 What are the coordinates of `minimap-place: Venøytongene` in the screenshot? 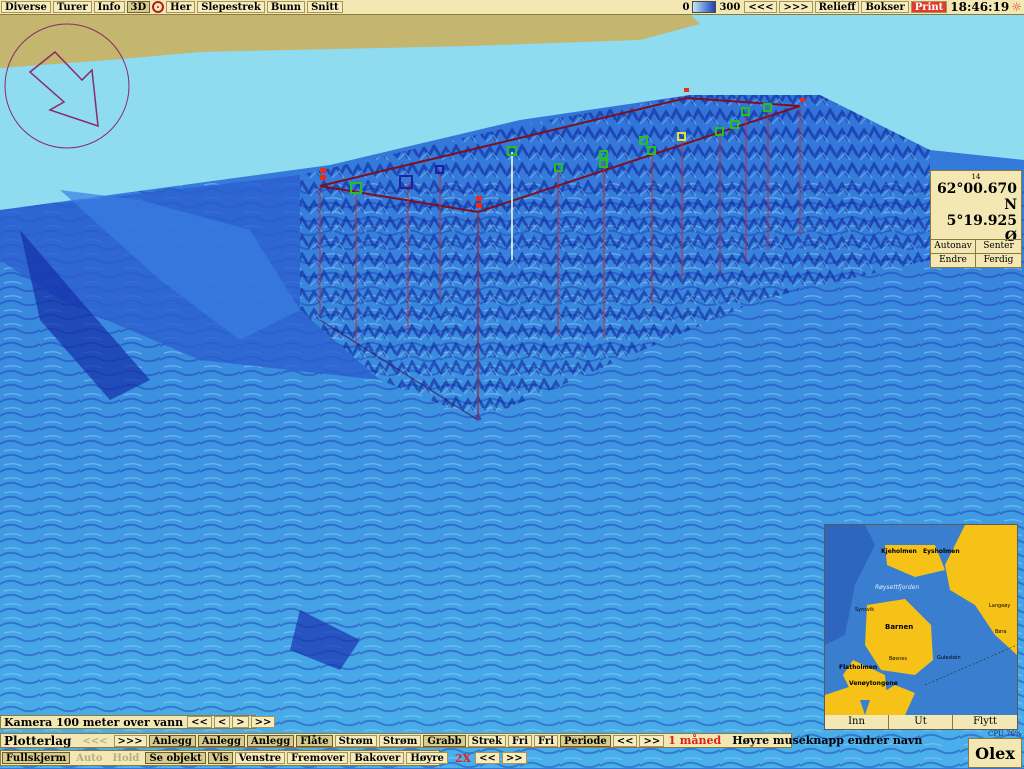 It's located at (873, 683).